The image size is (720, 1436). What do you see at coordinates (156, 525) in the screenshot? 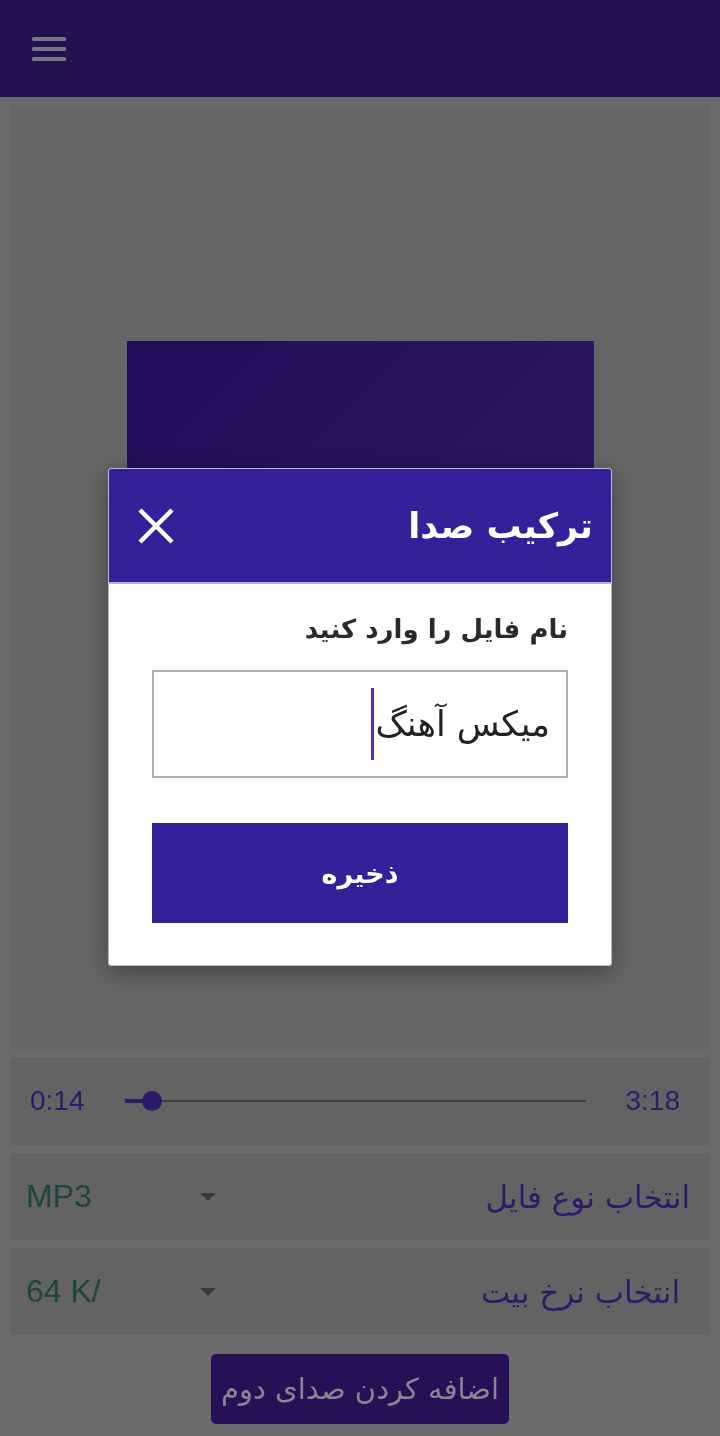
I see `close-icon` at bounding box center [156, 525].